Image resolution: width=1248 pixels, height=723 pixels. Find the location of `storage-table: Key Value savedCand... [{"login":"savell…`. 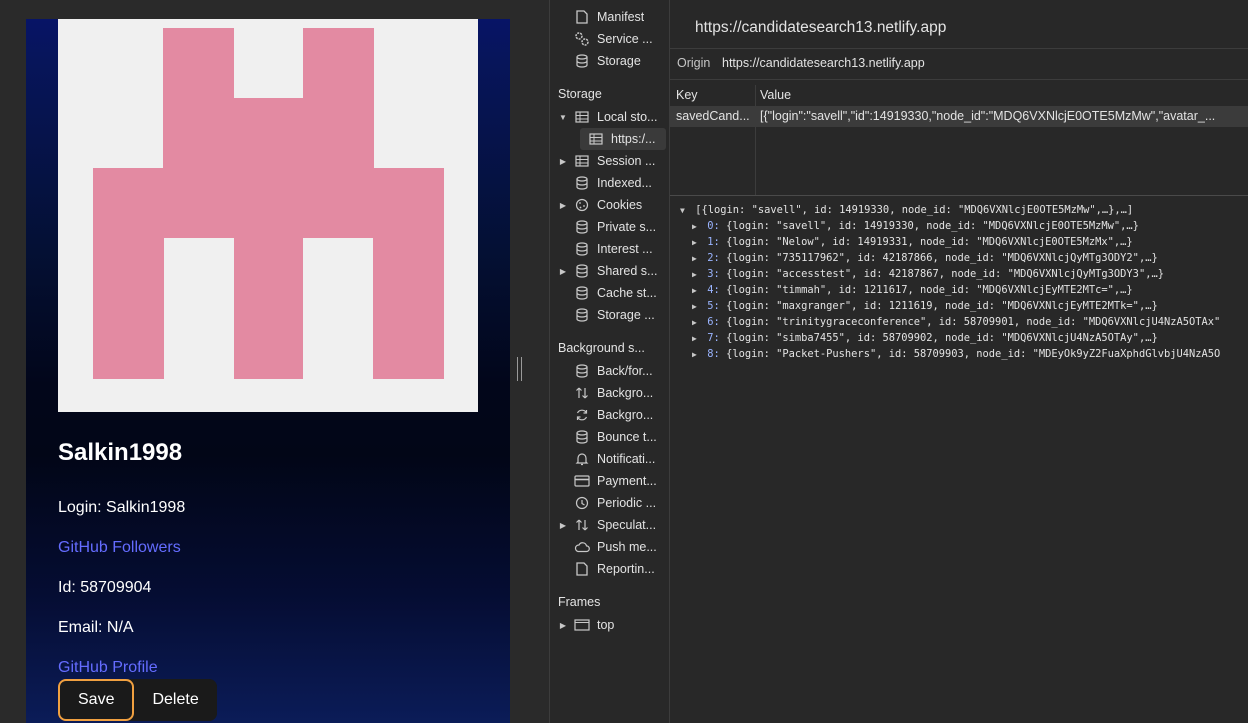

storage-table: Key Value savedCand... [{"login":"savell… is located at coordinates (959, 140).